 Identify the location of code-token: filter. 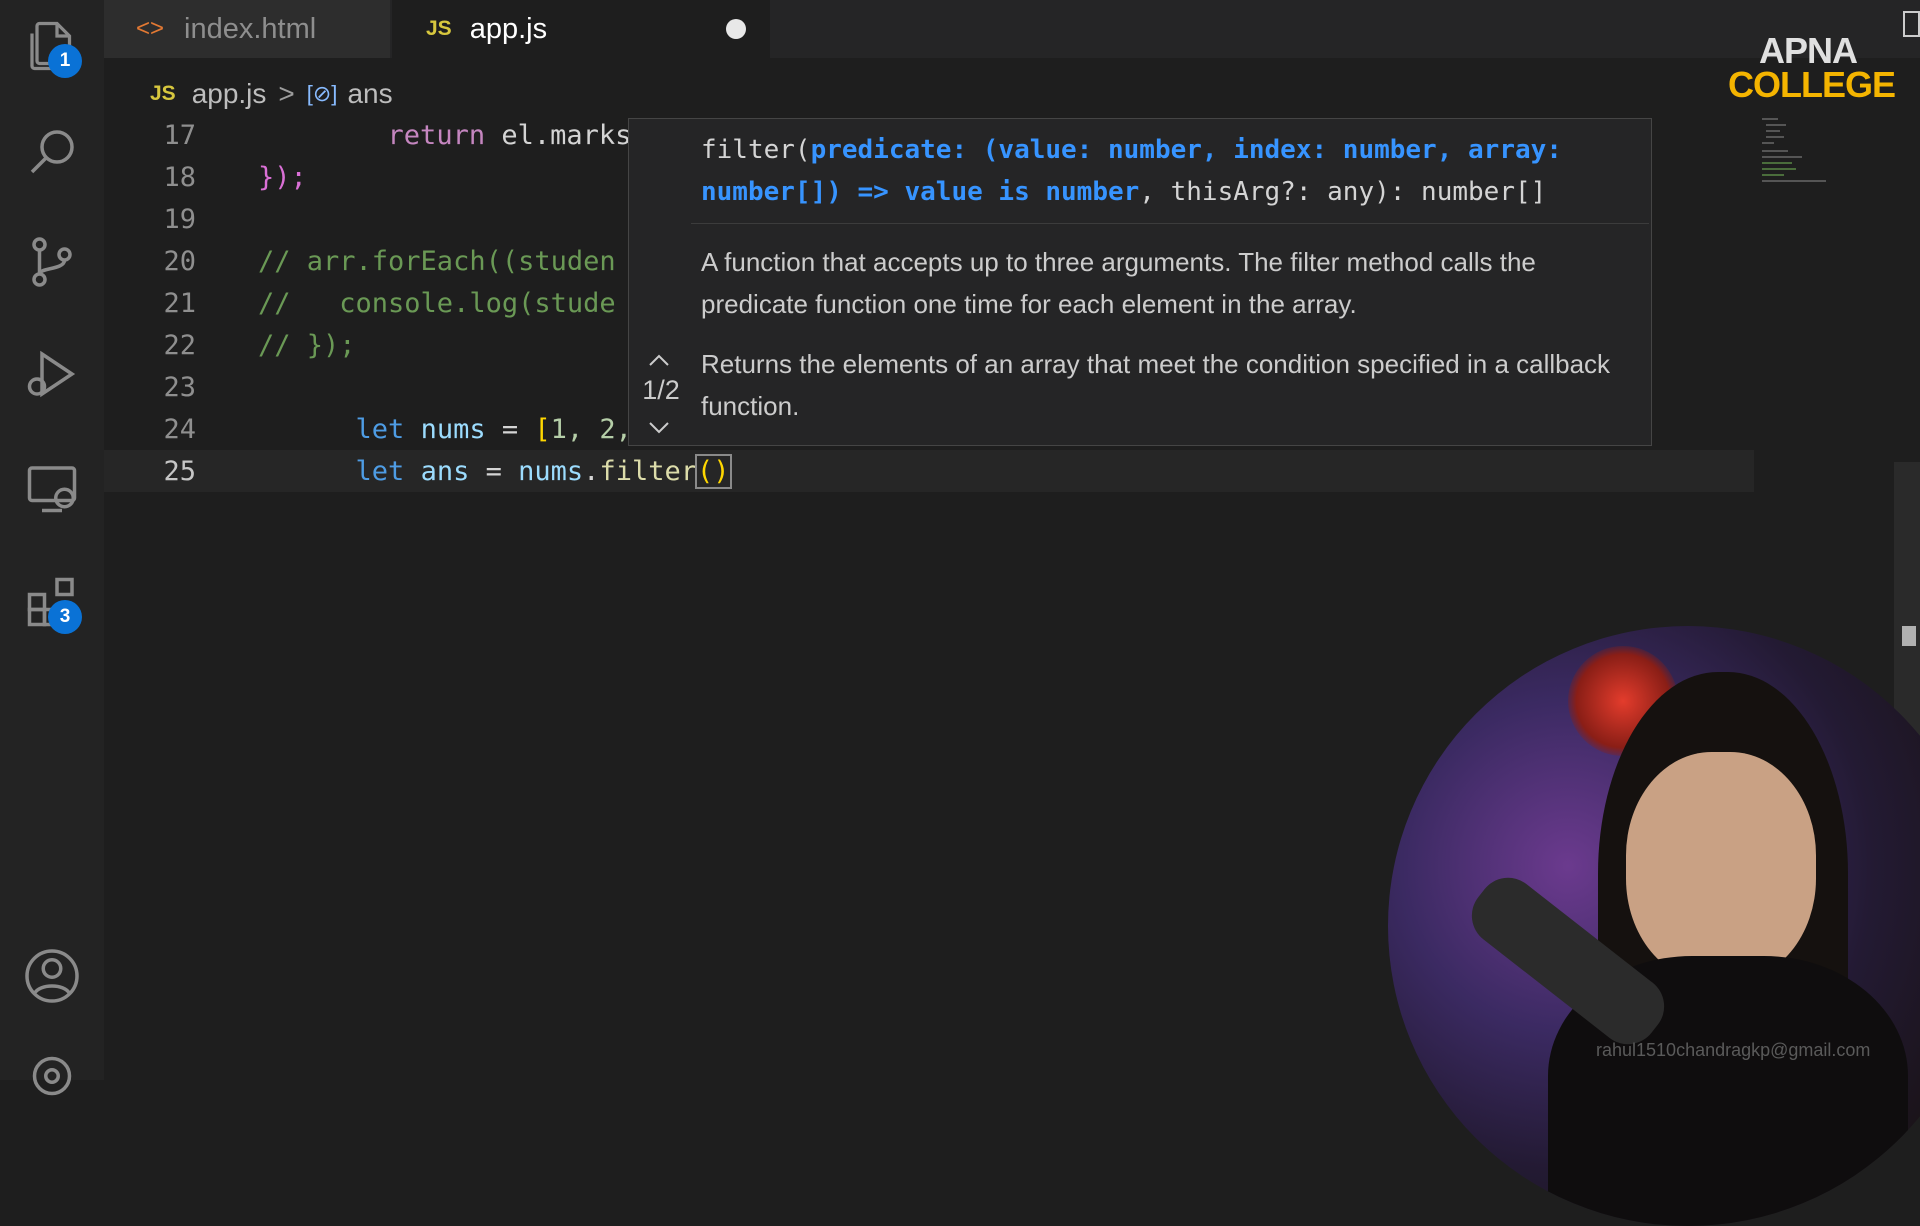
(648, 471).